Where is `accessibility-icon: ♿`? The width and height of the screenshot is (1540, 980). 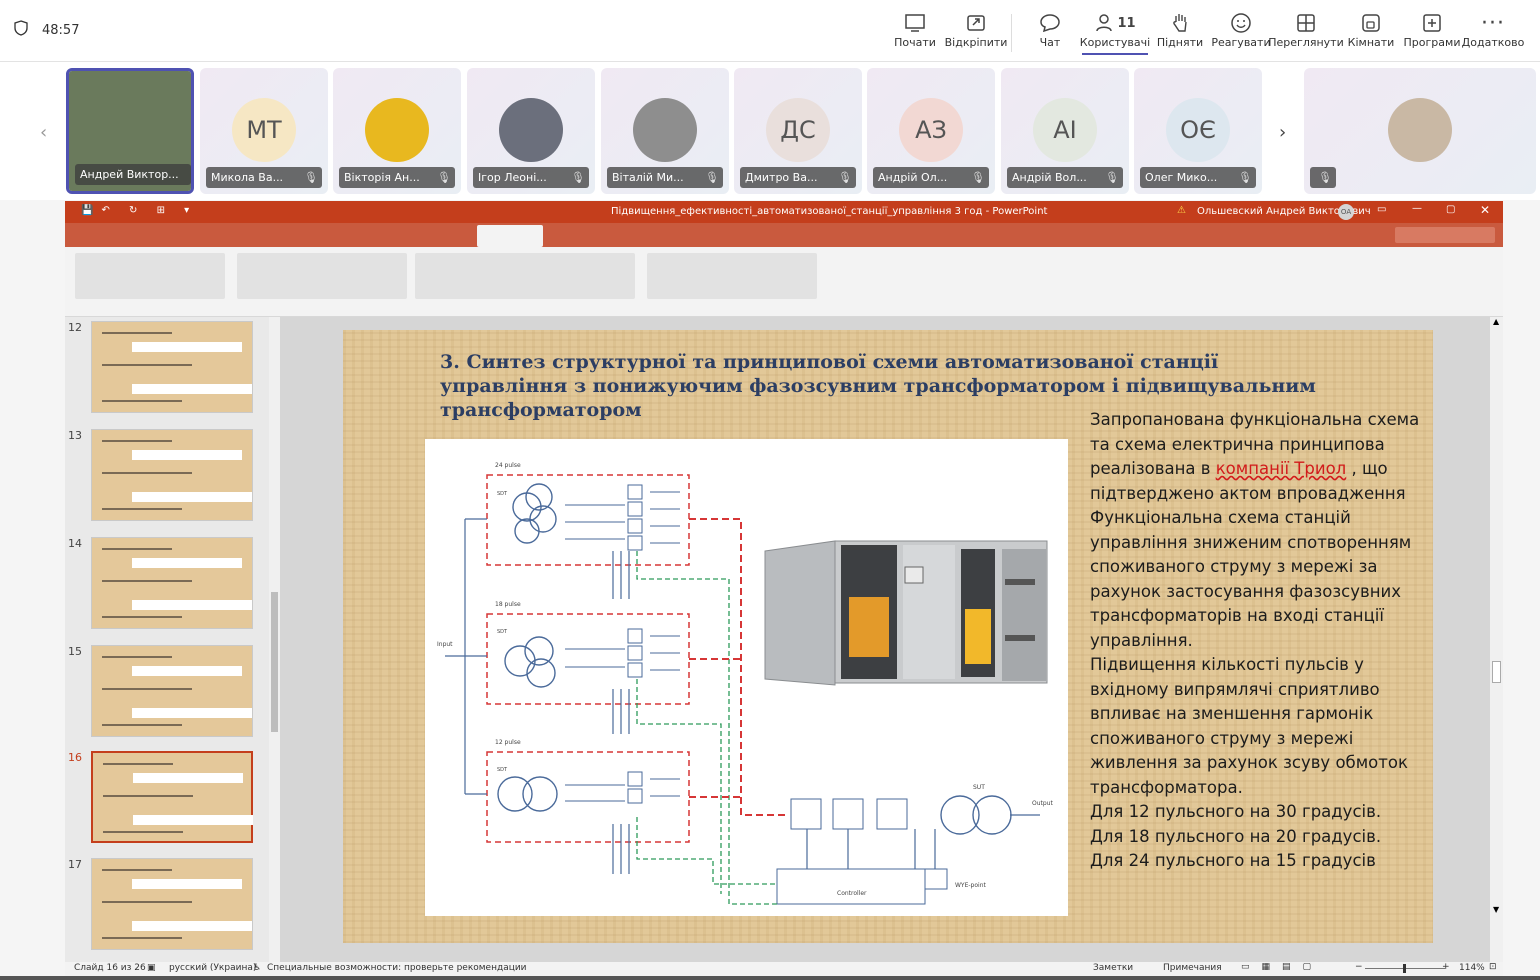 accessibility-icon: ♿ is located at coordinates (257, 968).